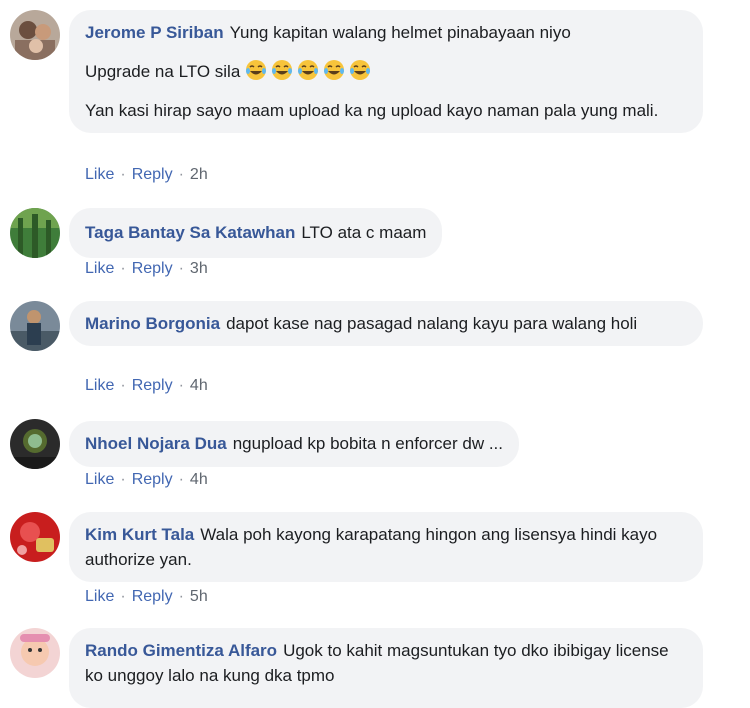 The image size is (750, 708). What do you see at coordinates (190, 232) in the screenshot?
I see `author-name: Taga Bantay Sa Katawhan` at bounding box center [190, 232].